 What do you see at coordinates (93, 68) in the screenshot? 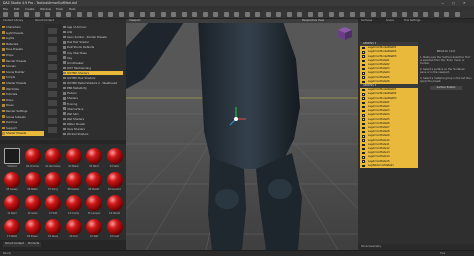
I see `list-item: OOT Hairblending` at bounding box center [93, 68].